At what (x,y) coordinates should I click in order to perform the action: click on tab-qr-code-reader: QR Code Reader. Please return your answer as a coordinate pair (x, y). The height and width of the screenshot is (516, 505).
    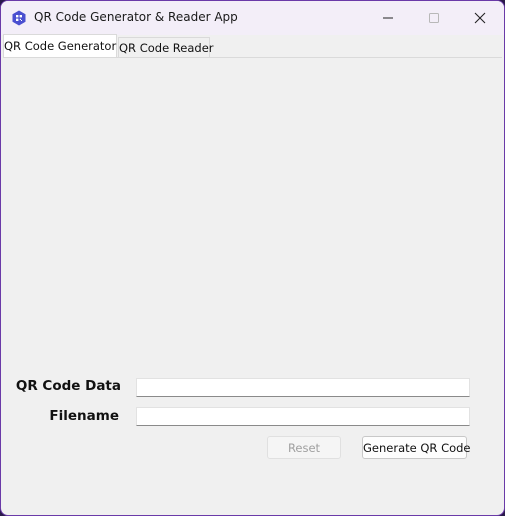
    Looking at the image, I should click on (166, 47).